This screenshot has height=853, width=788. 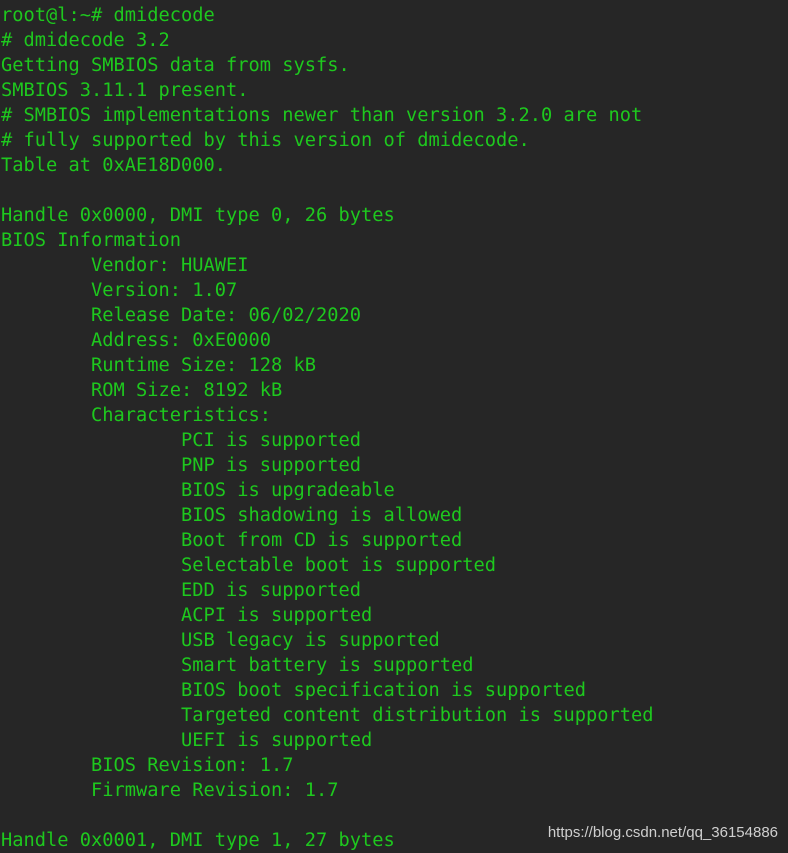 What do you see at coordinates (170, 790) in the screenshot?
I see `terminal-line: Firmware Revision: 1.7` at bounding box center [170, 790].